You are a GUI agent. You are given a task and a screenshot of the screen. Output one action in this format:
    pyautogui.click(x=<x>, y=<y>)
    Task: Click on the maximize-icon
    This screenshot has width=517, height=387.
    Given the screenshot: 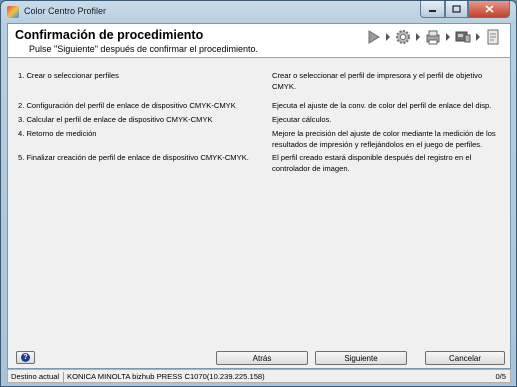 What is the action you would take?
    pyautogui.click(x=456, y=9)
    